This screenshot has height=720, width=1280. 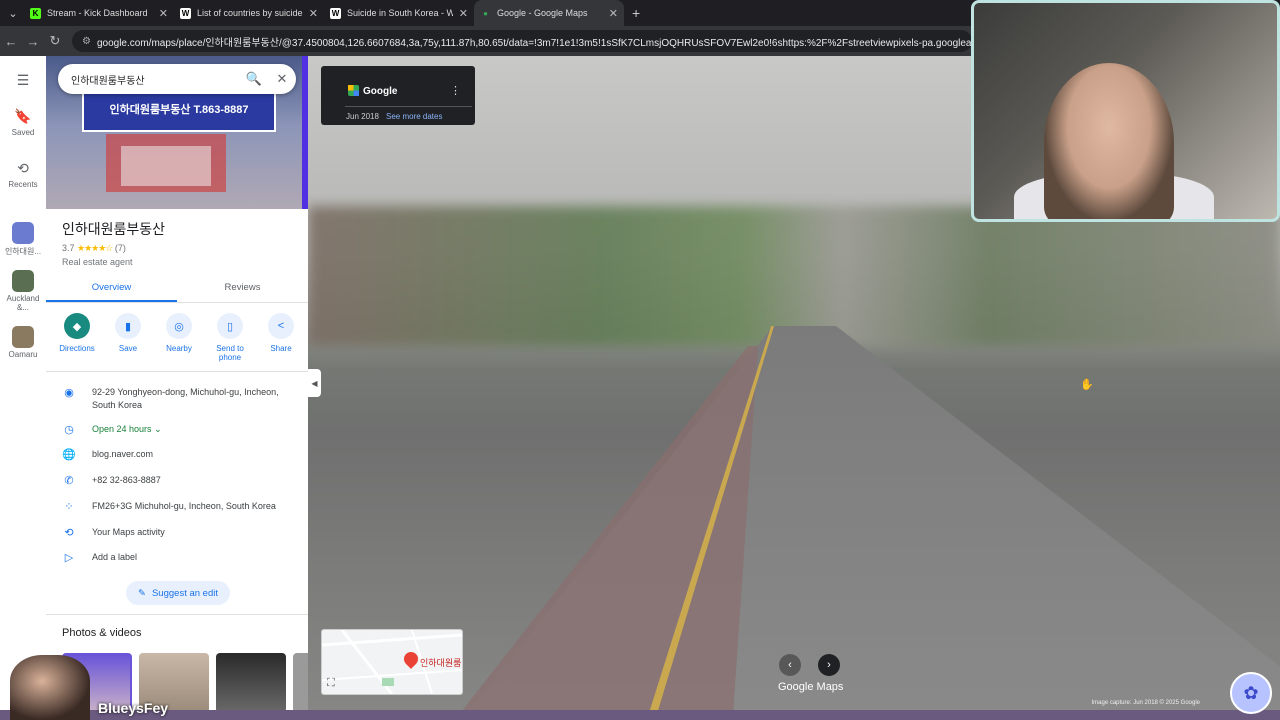 I want to click on overlay-logo-icon: ✿, so click(x=1251, y=693).